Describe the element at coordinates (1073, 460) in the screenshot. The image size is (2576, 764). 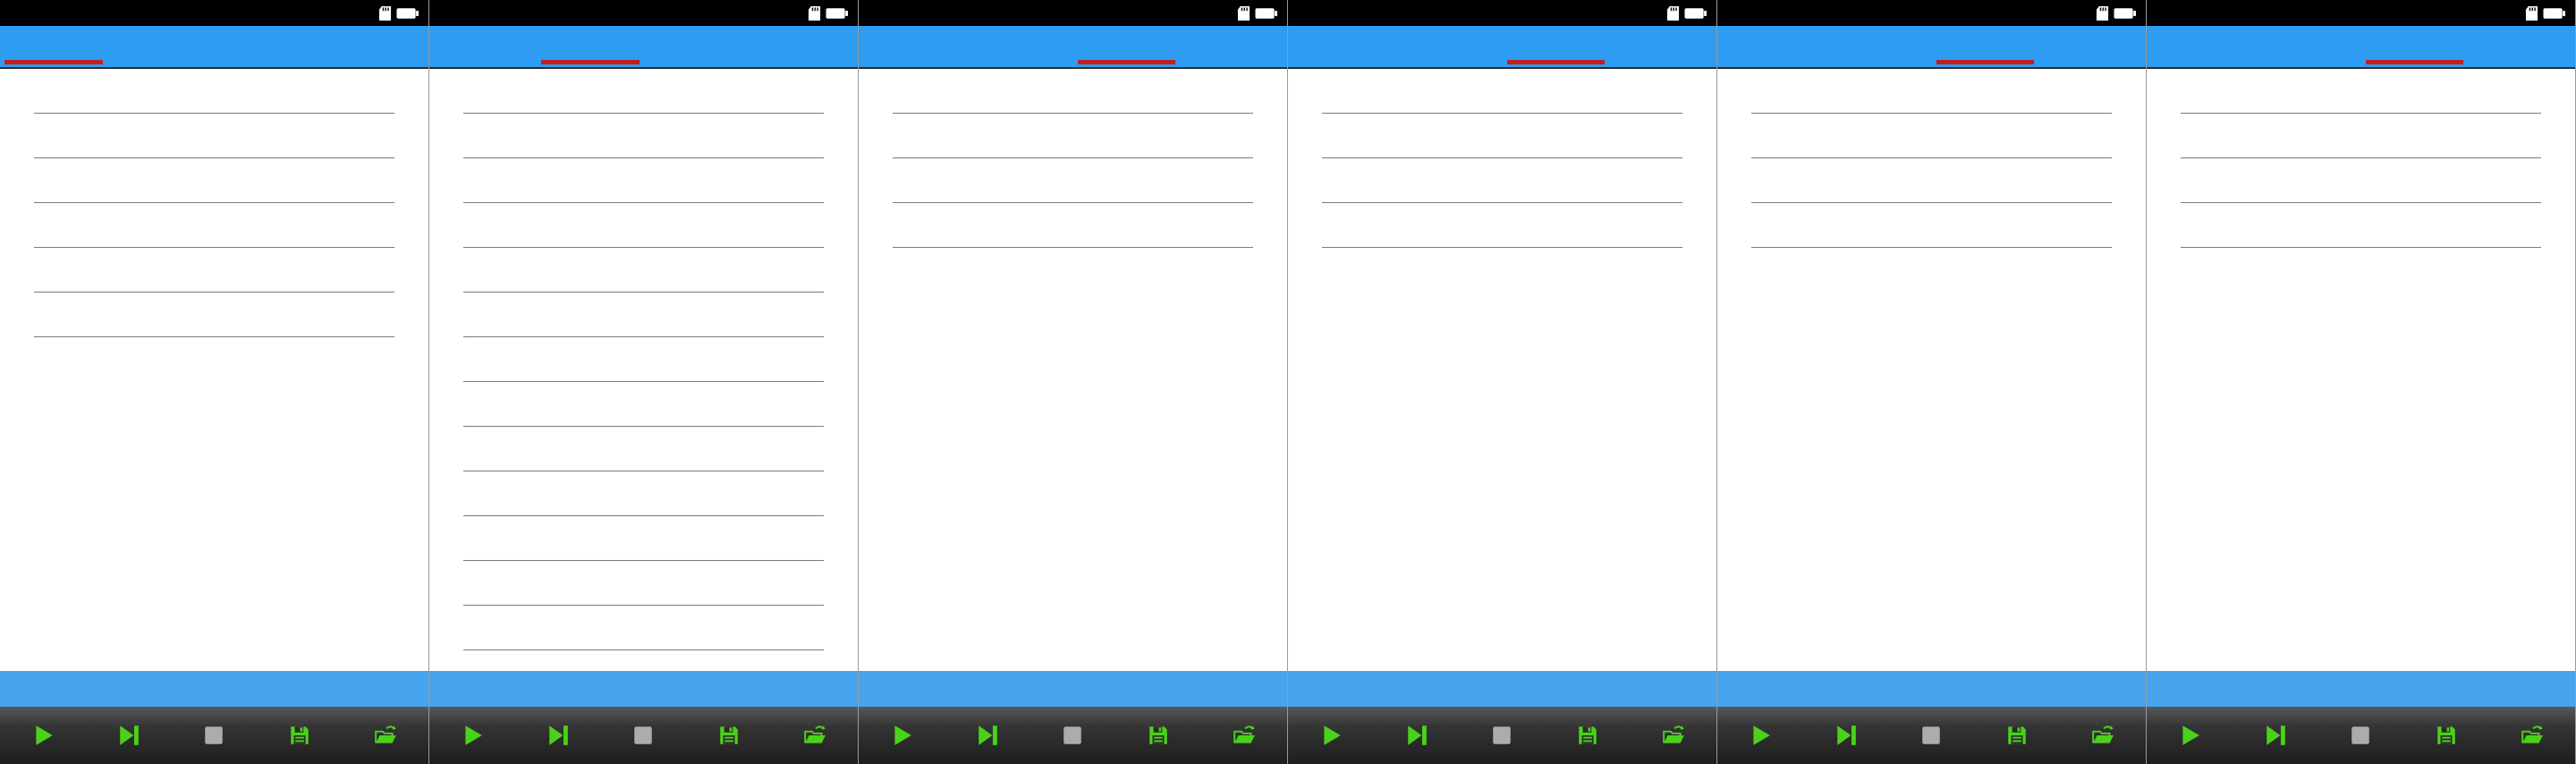
I see `cie1931-chart` at that location.